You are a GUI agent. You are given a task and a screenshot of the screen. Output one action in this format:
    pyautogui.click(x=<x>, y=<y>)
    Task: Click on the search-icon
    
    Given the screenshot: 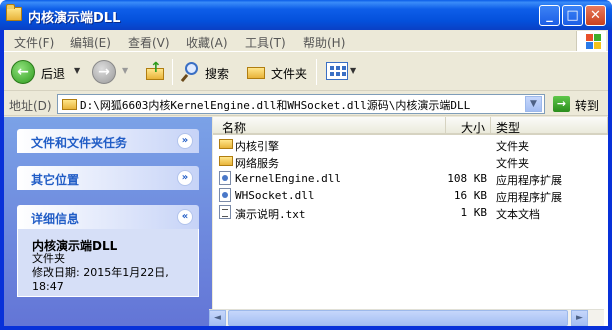 What is the action you would take?
    pyautogui.click(x=191, y=72)
    